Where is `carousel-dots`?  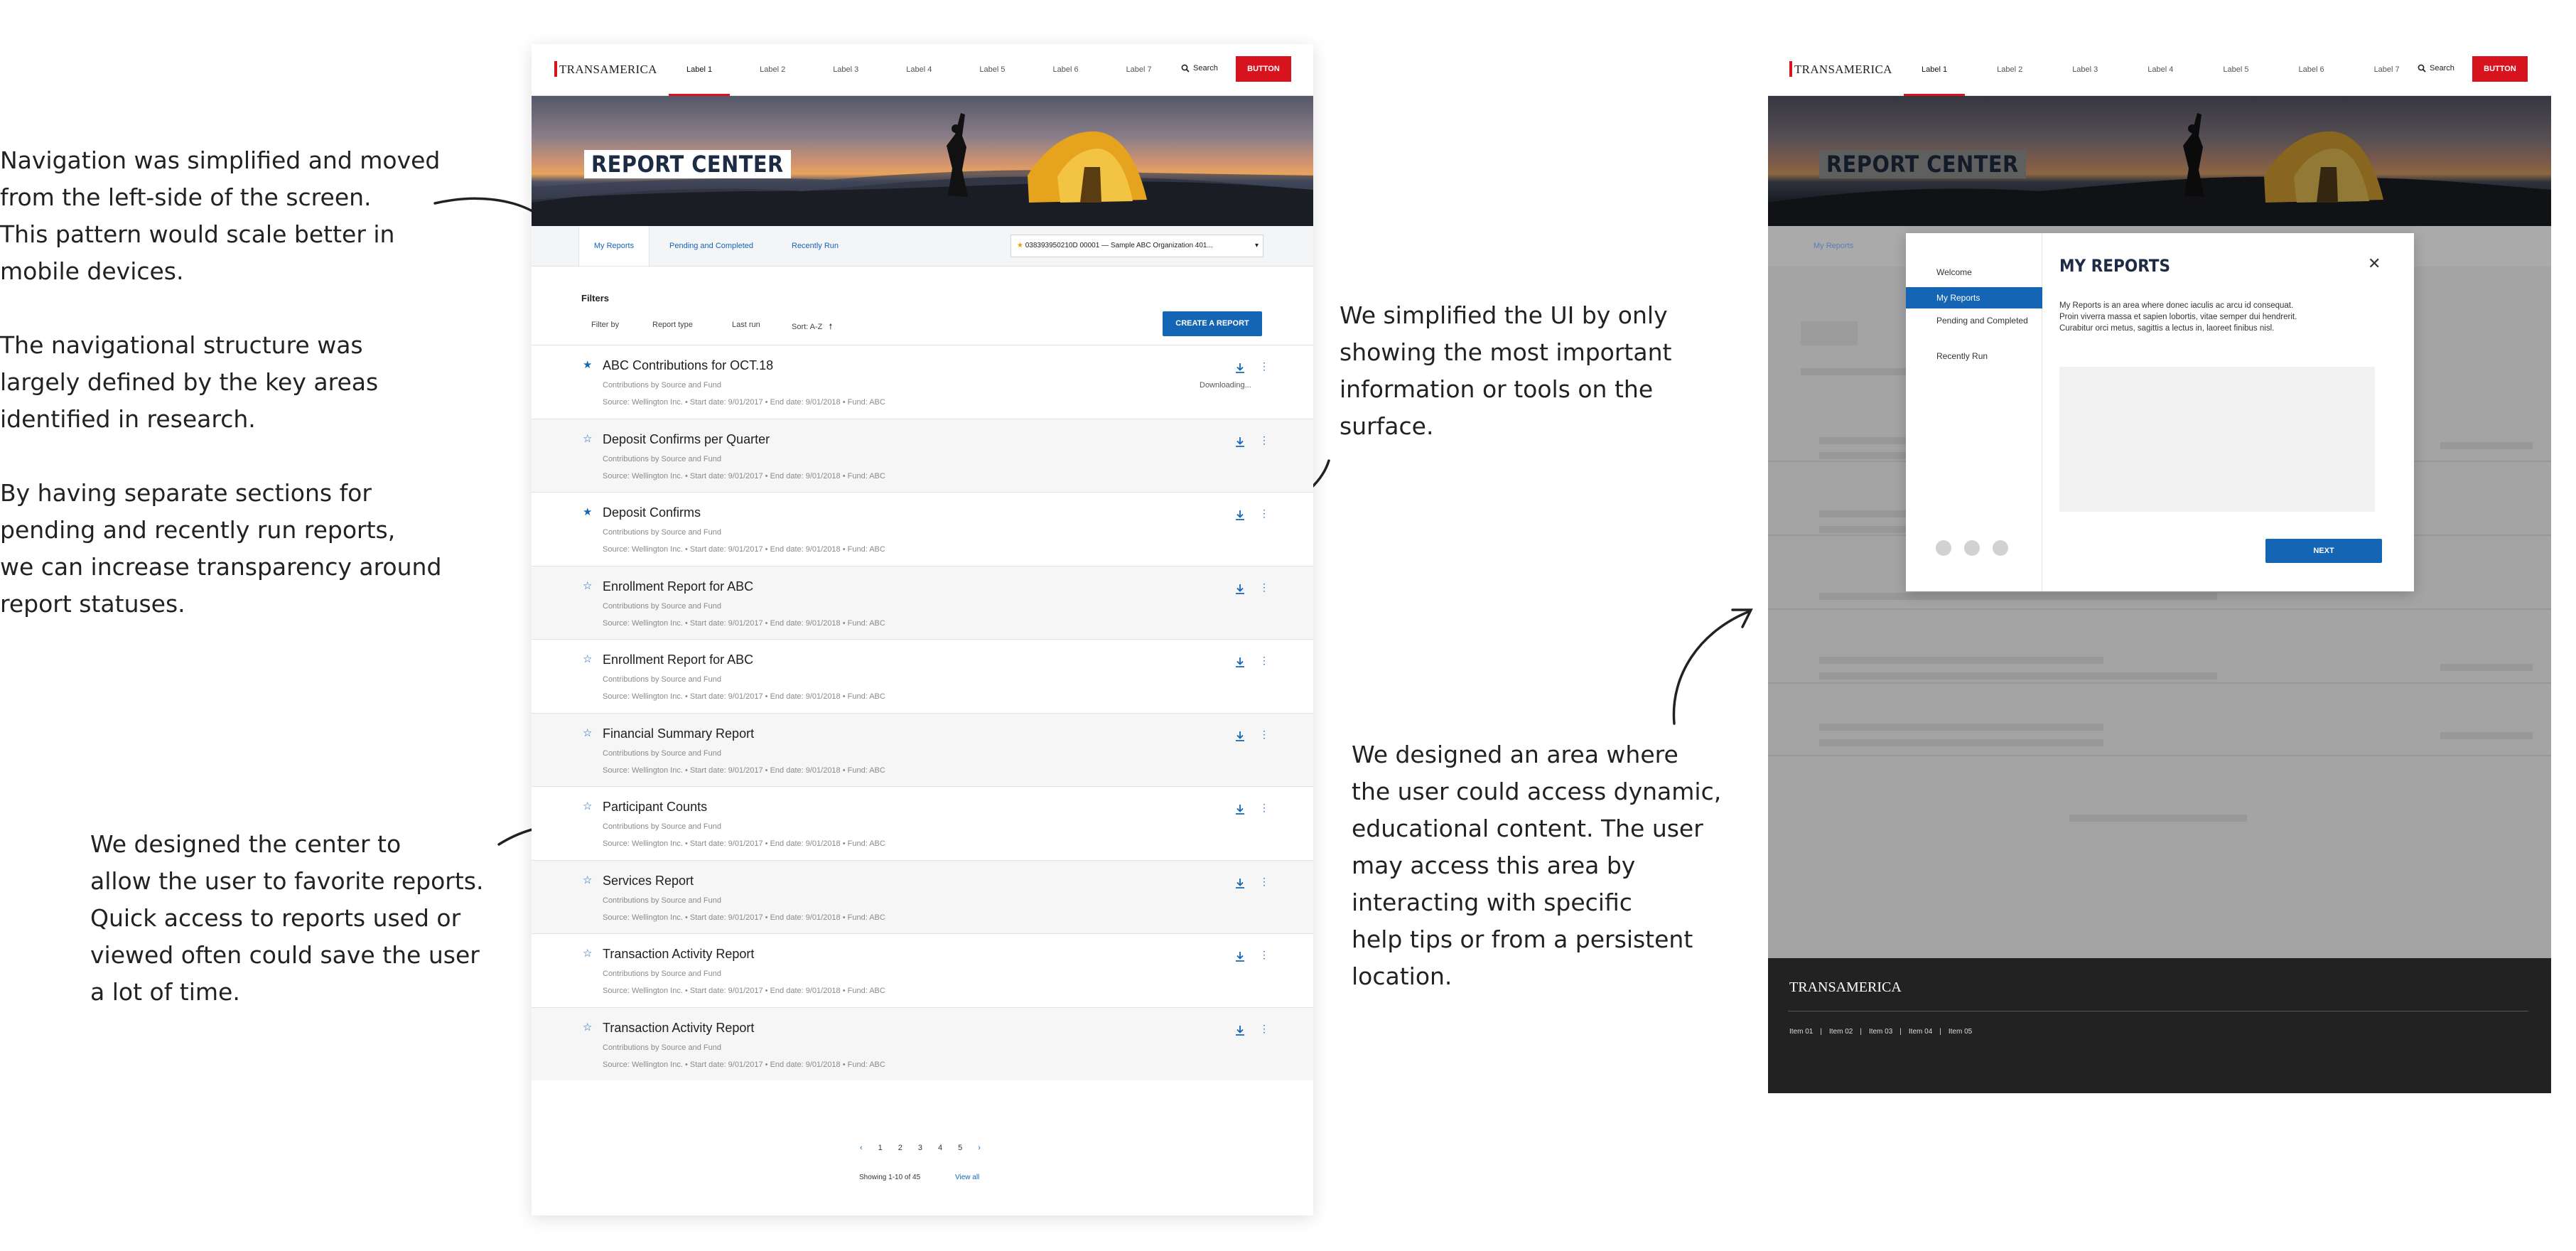
carousel-dots is located at coordinates (1972, 548).